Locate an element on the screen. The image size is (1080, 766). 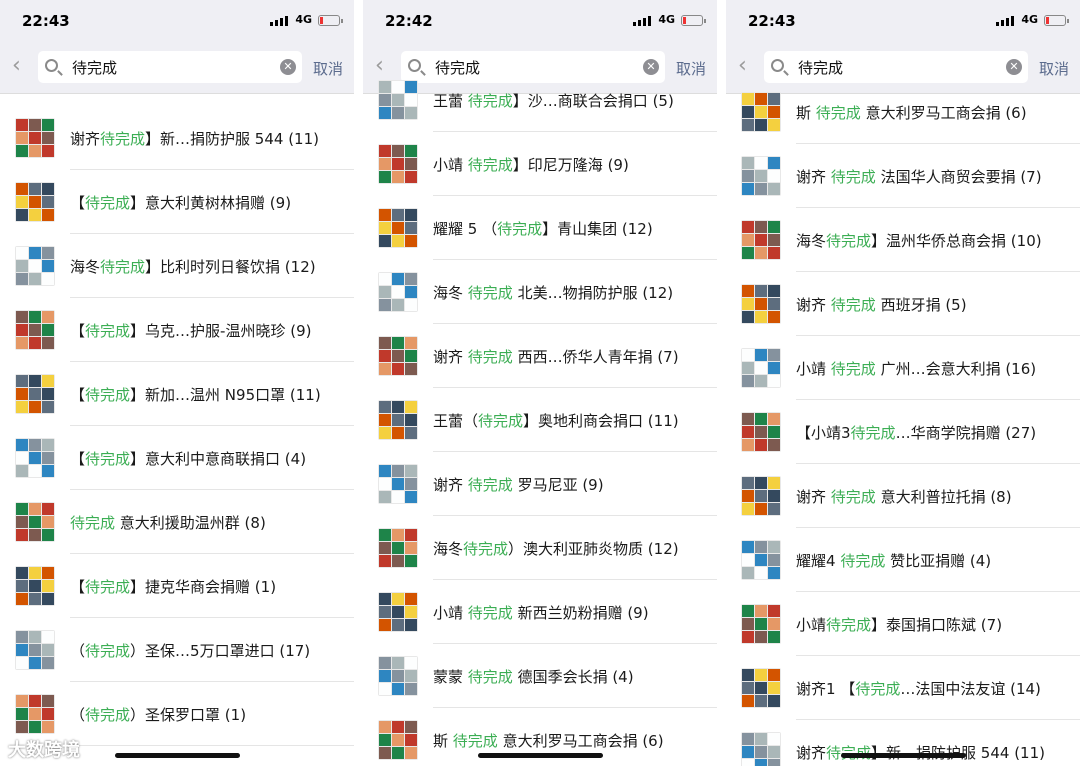
chat-list-item: 谢齐1 【待完成…法国中法友谊 (14) is located at coordinates (903, 688).